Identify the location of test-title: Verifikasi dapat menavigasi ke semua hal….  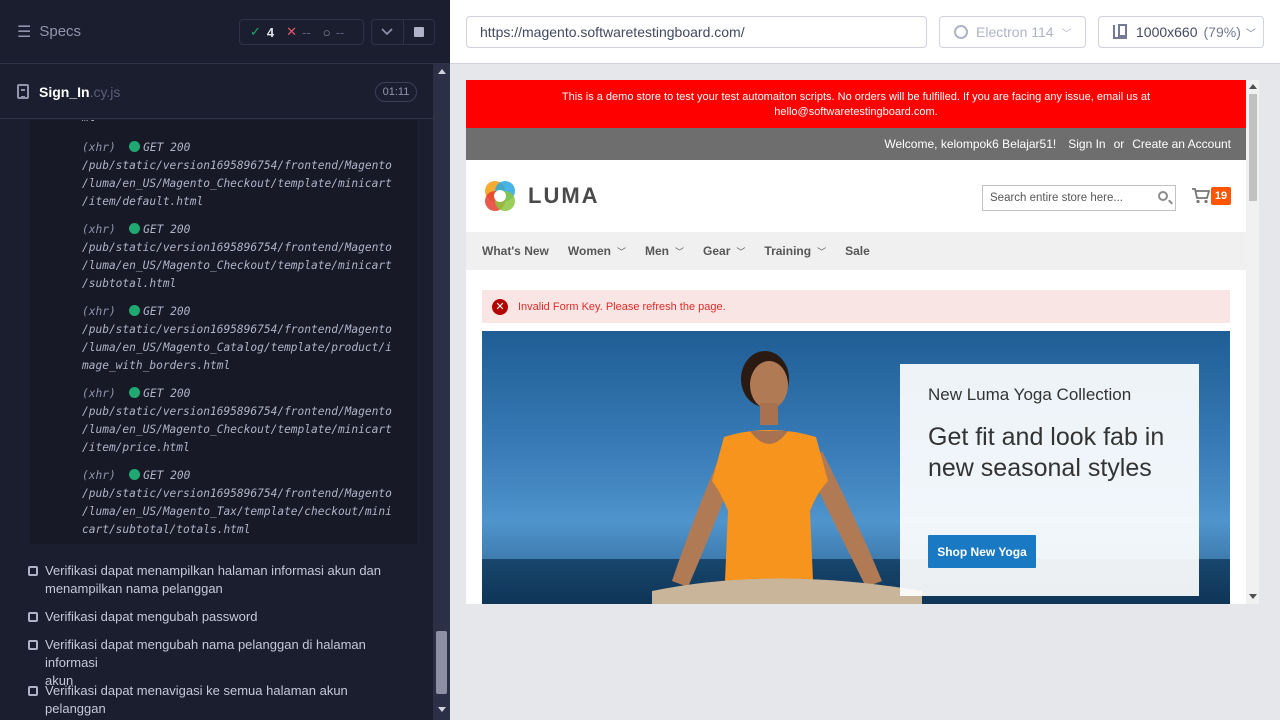
(226, 701).